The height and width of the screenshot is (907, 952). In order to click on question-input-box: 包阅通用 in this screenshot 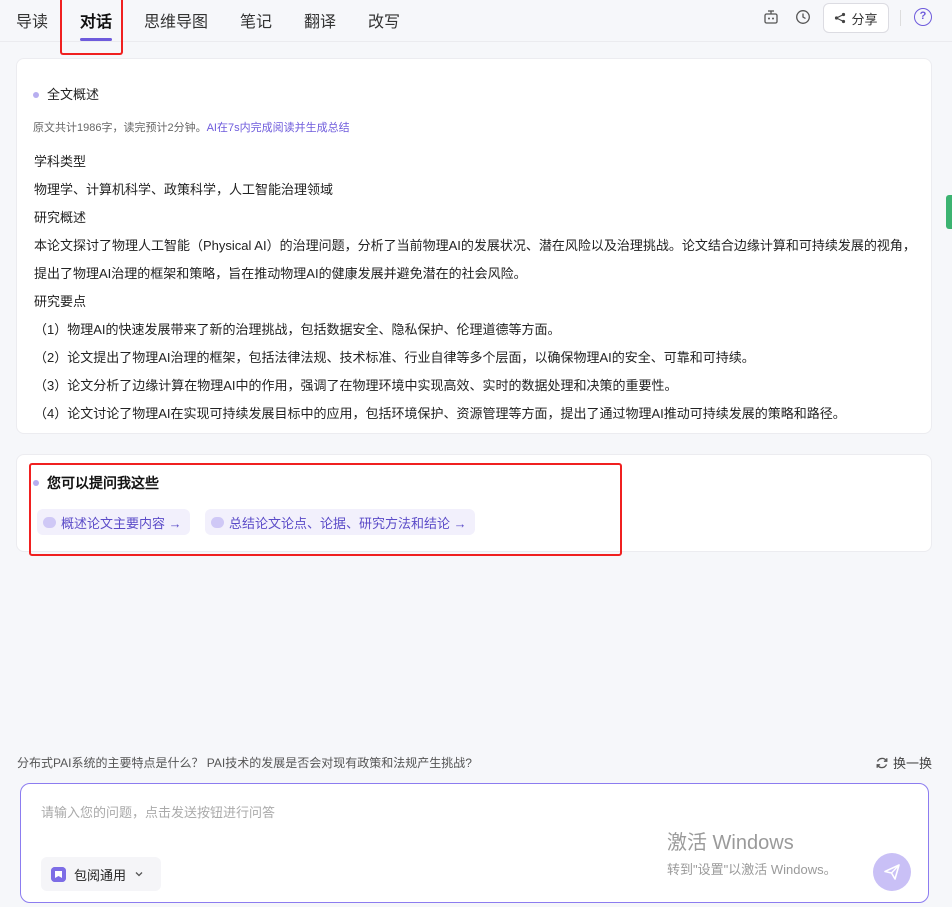, I will do `click(474, 843)`.